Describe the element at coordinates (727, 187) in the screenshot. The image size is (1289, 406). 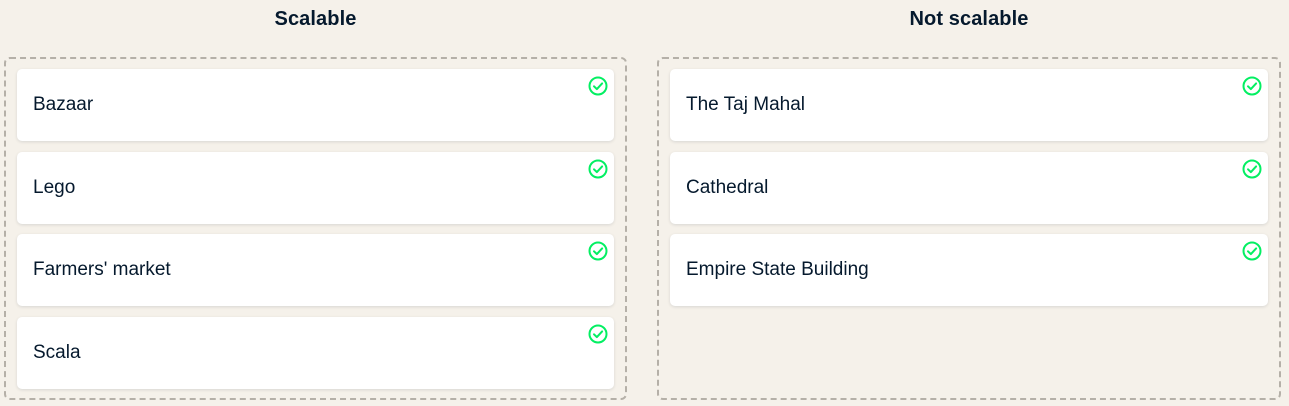
I see `card-label: Cathedral` at that location.